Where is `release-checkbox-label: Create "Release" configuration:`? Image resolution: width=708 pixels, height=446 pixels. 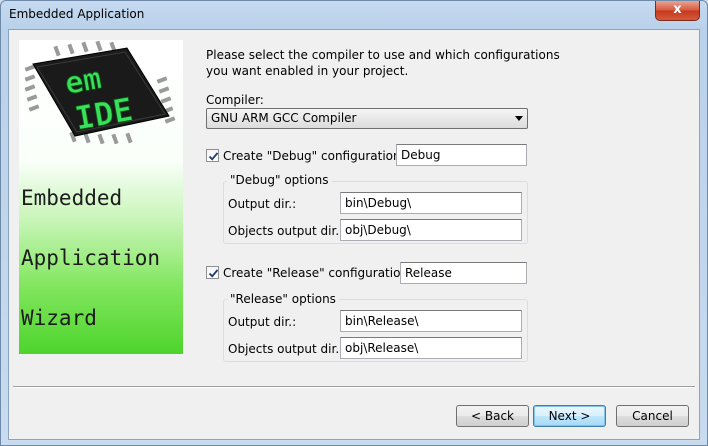 release-checkbox-label: Create "Release" configuration: is located at coordinates (317, 273).